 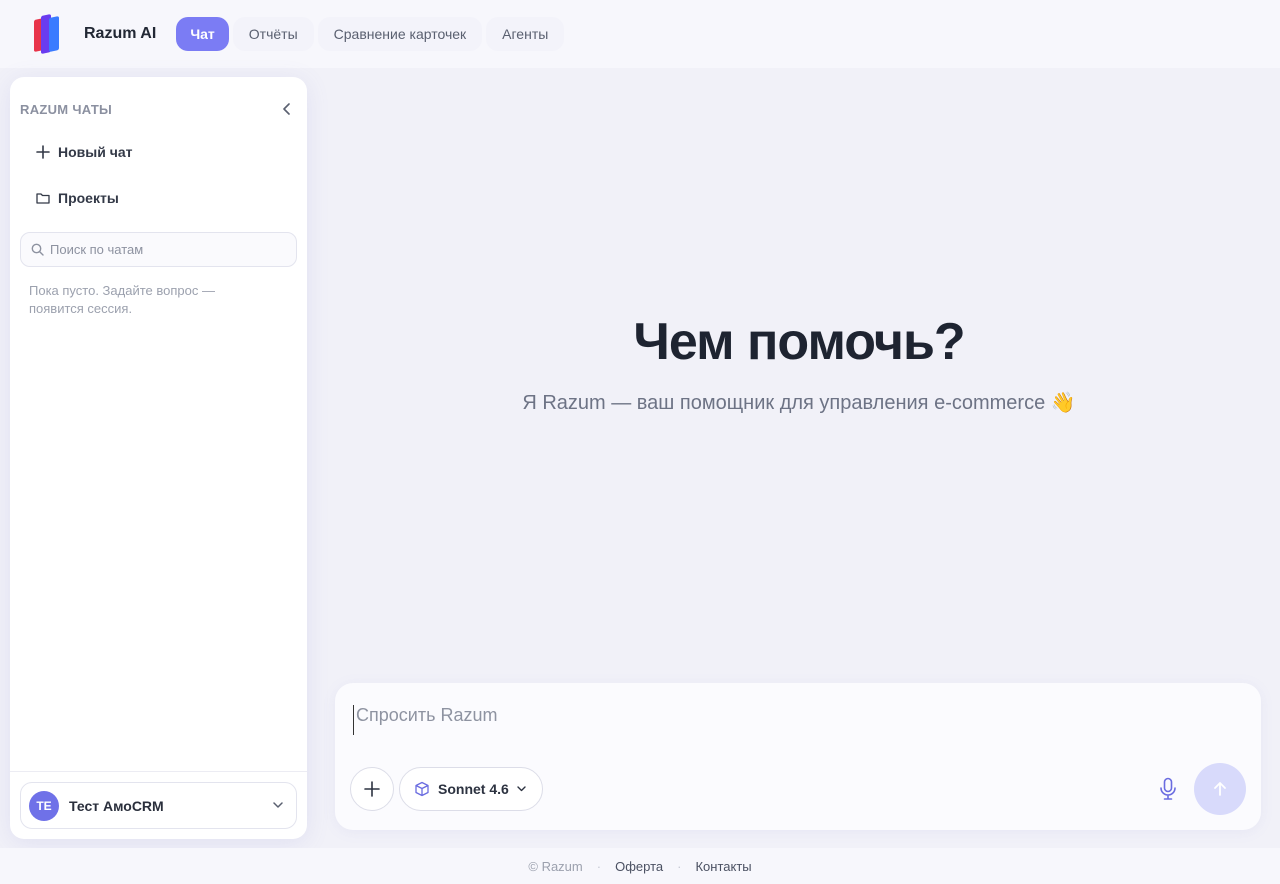 I want to click on projects-button: Проекты, so click(x=76, y=198).